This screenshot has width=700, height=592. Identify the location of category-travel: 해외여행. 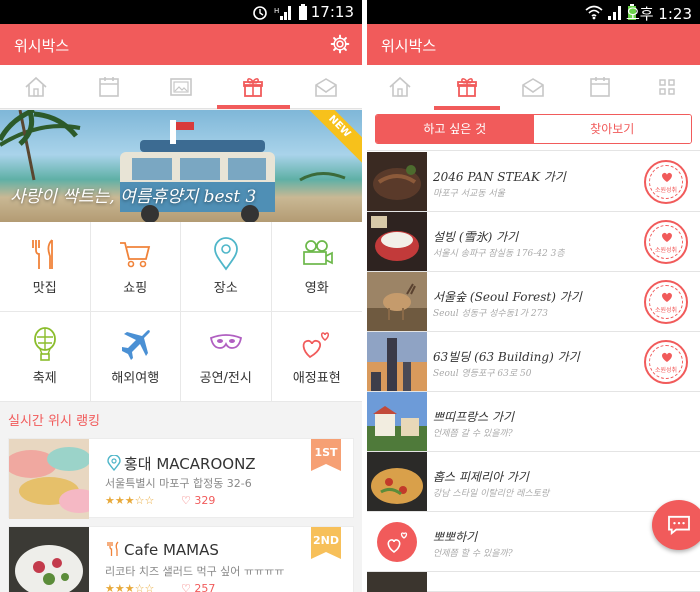
(135, 357).